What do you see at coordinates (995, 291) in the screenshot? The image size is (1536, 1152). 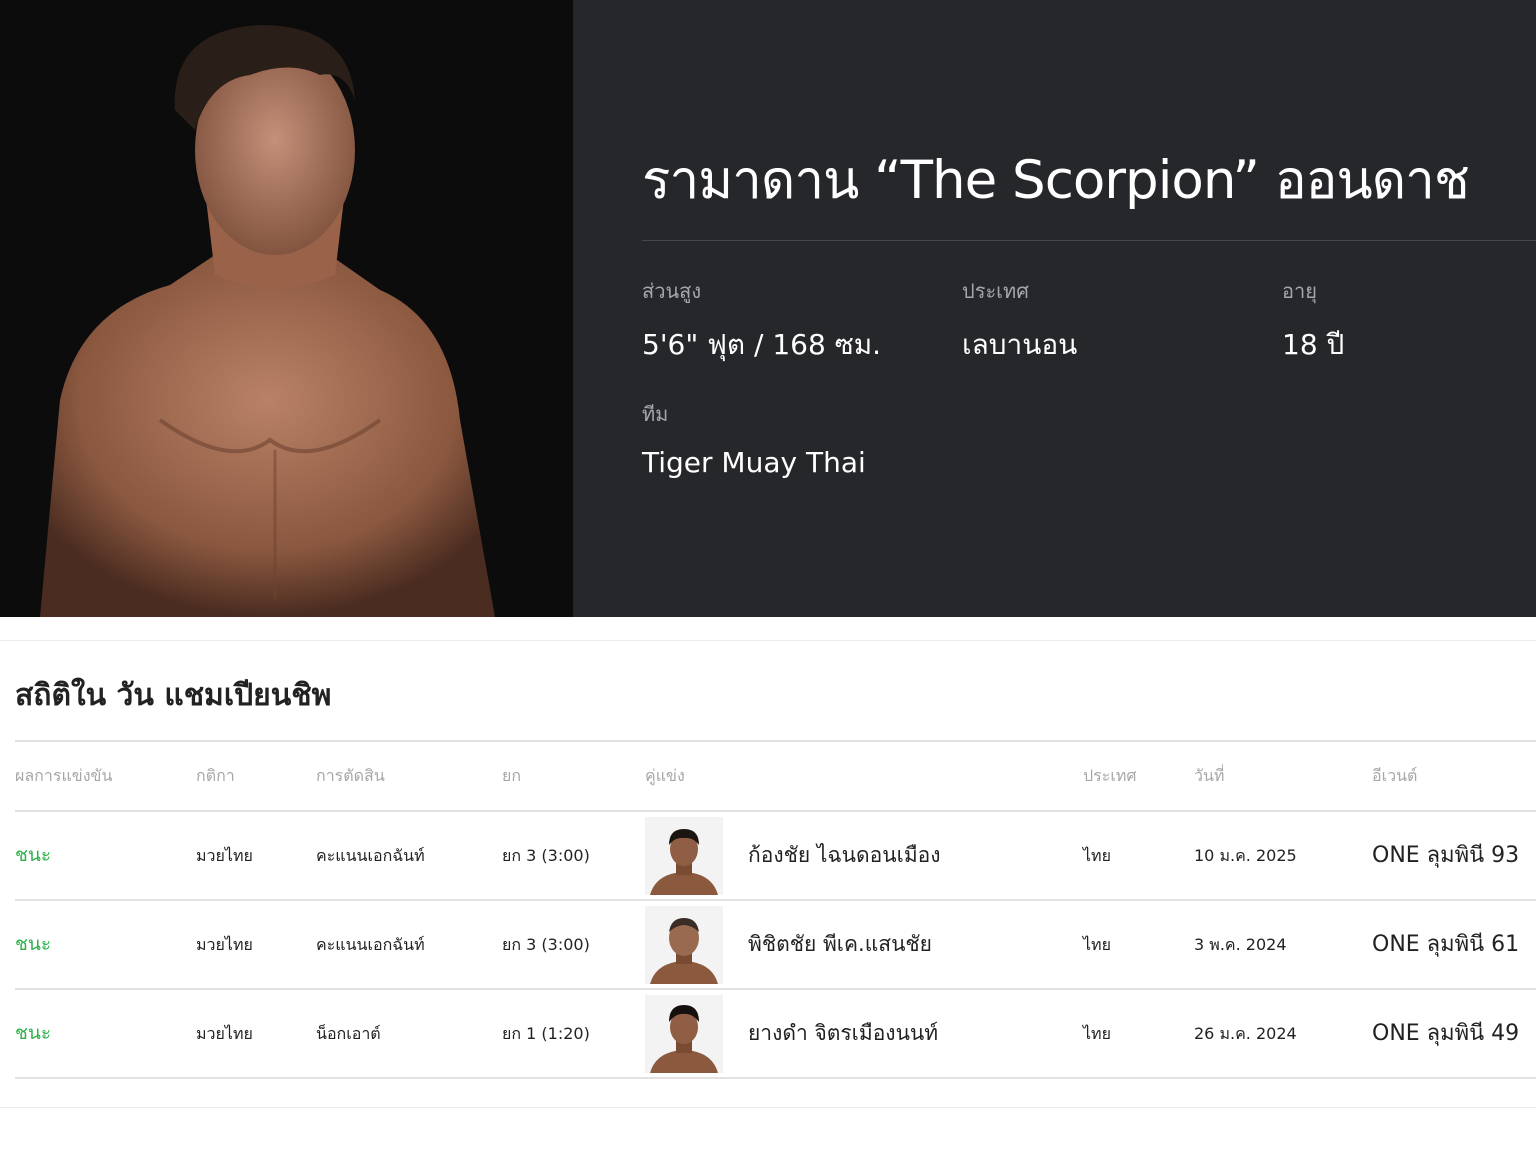 I see `country-label: ประเทศ` at bounding box center [995, 291].